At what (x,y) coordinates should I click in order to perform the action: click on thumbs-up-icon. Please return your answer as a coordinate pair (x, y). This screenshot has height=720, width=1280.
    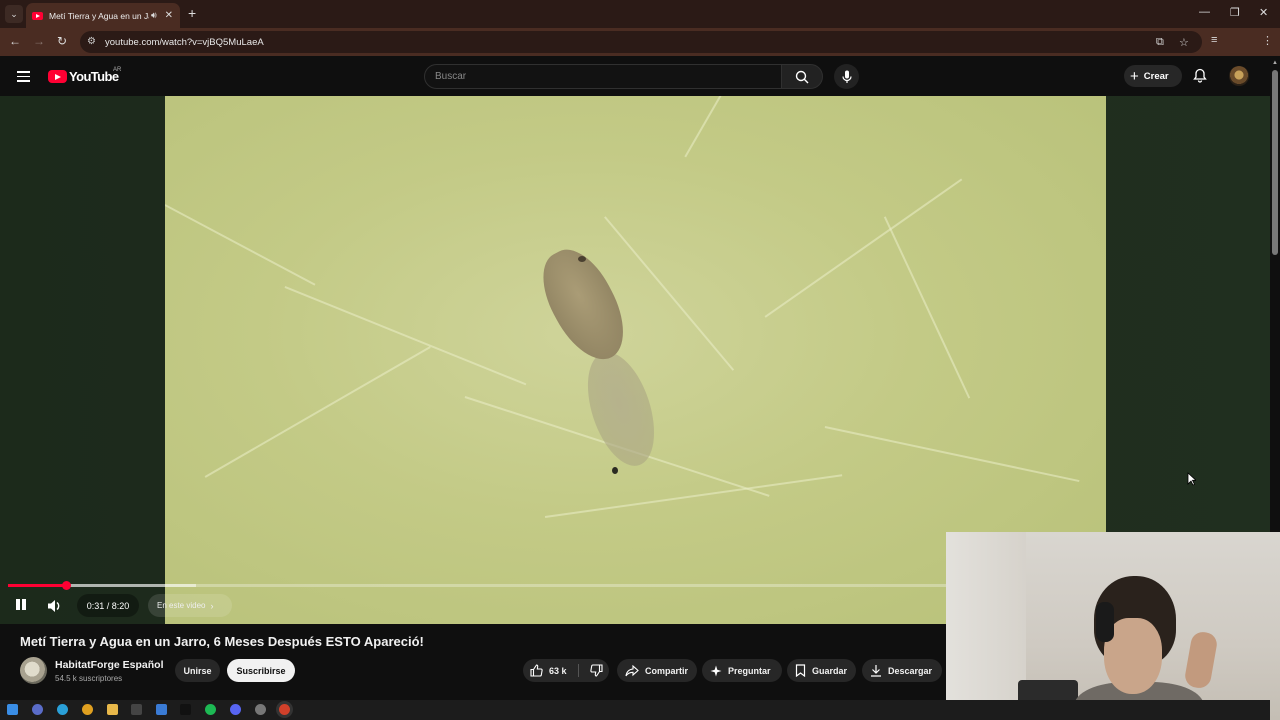
    Looking at the image, I should click on (536, 670).